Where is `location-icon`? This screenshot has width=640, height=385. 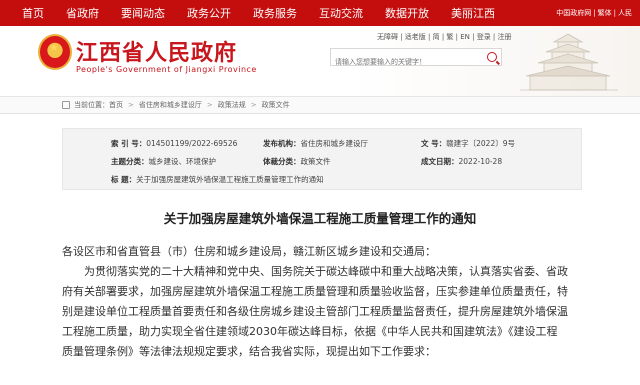
location-icon is located at coordinates (66, 105).